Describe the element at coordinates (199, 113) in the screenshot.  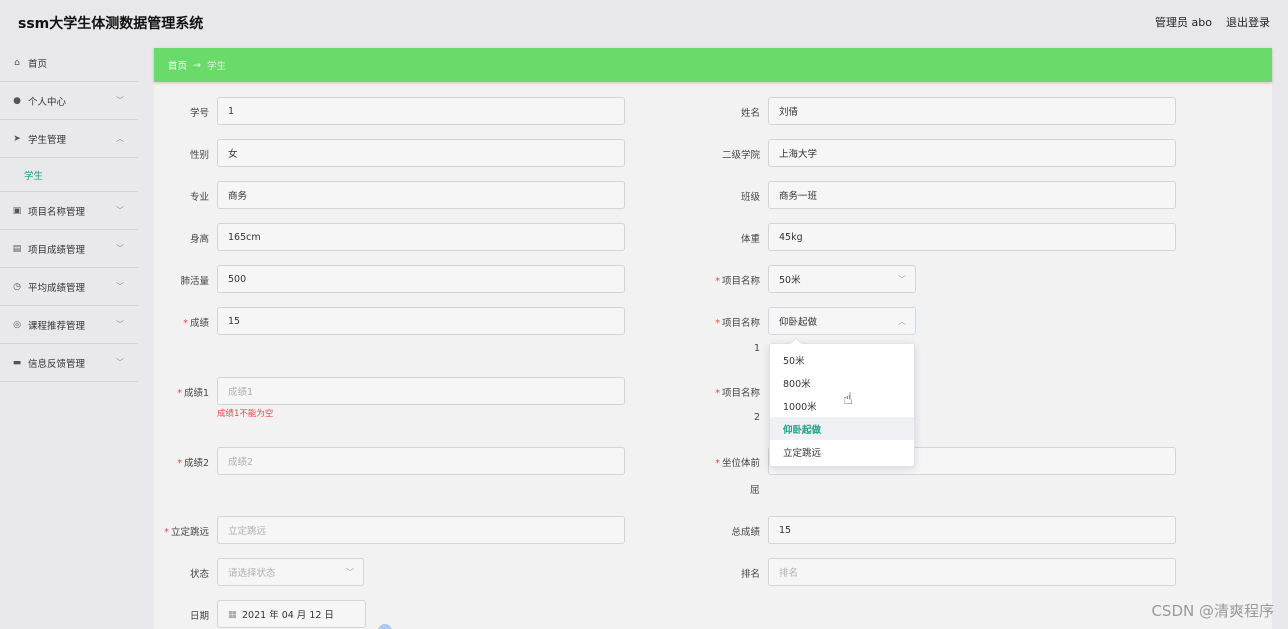
I see `xuehao-label: 学号` at that location.